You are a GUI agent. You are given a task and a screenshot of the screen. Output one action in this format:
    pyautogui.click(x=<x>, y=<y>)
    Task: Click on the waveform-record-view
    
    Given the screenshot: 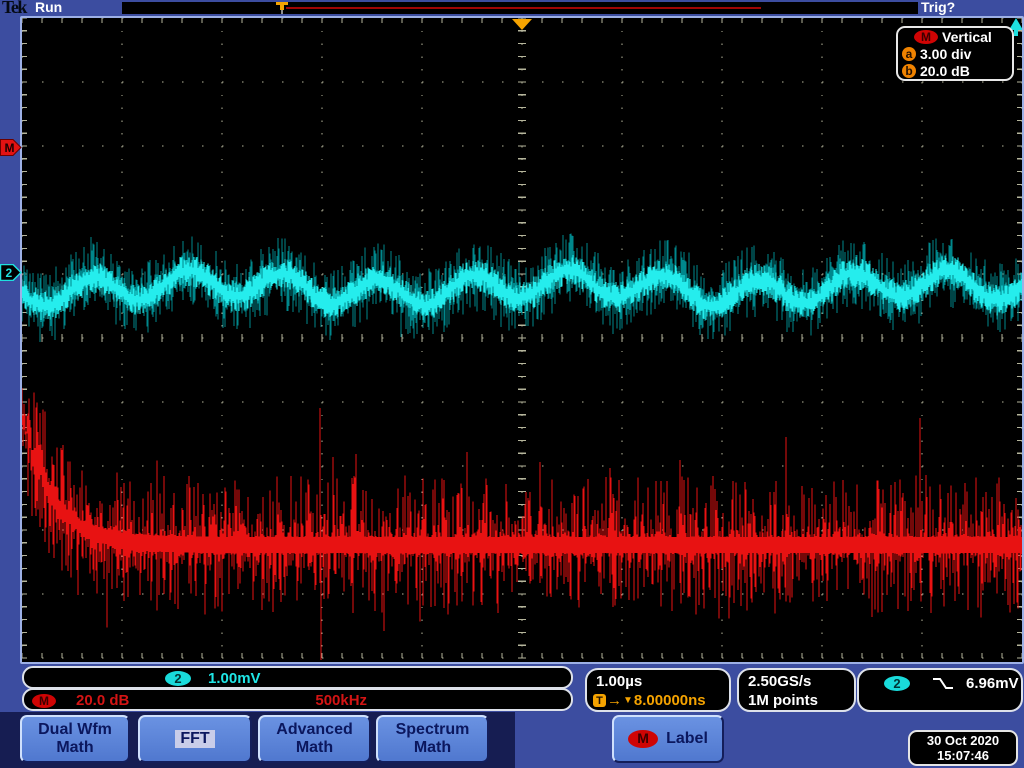 What is the action you would take?
    pyautogui.click(x=520, y=8)
    